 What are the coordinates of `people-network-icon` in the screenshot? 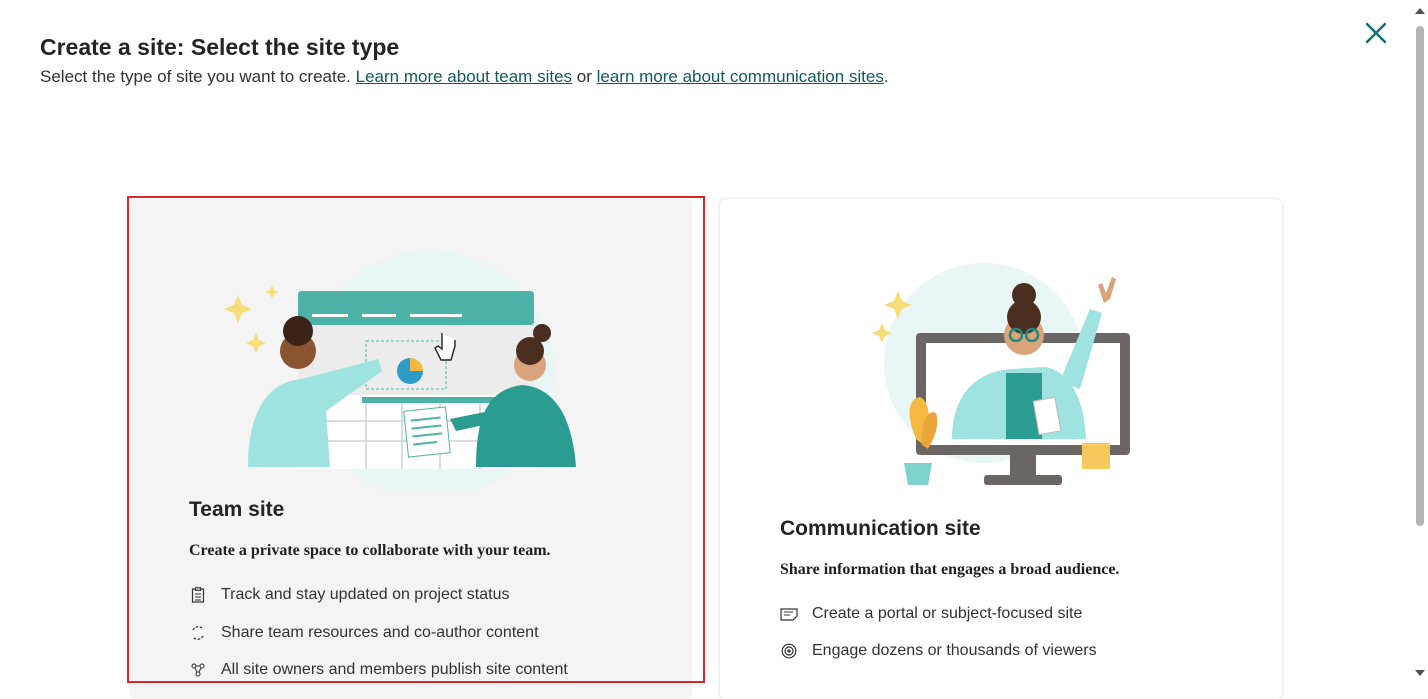 It's located at (198, 670).